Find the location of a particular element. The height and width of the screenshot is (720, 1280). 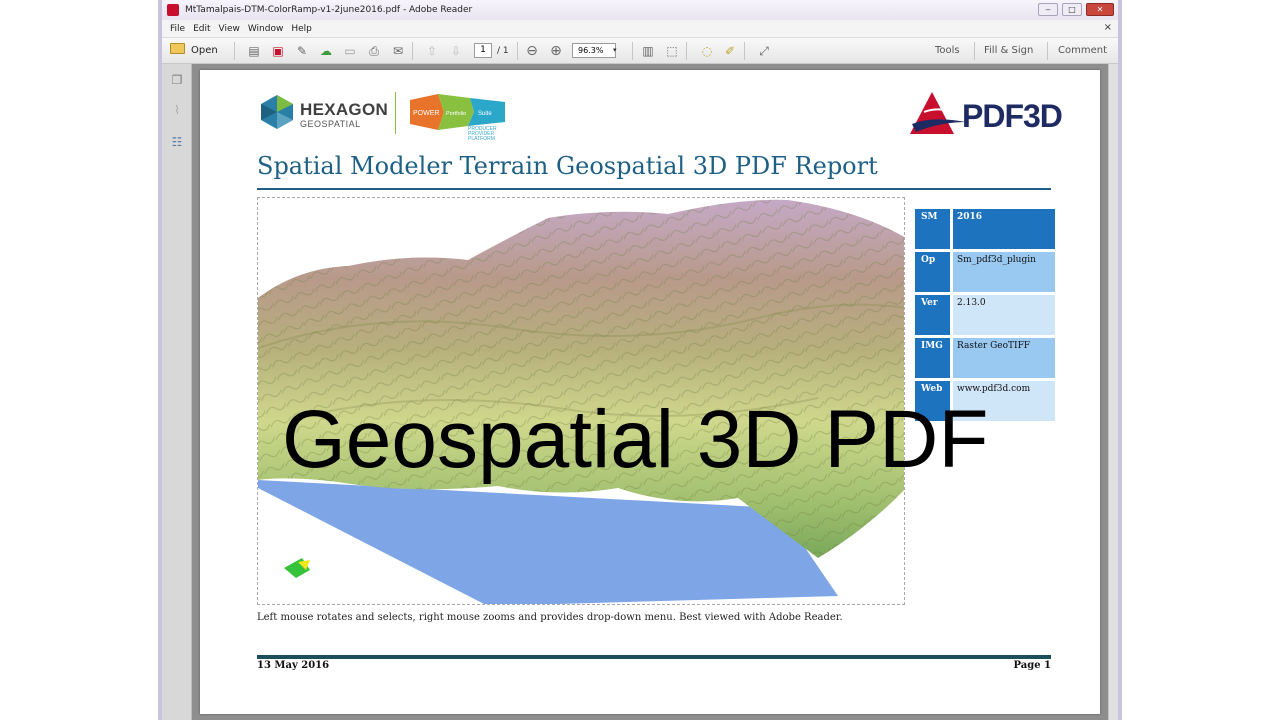

vertical-scrollbar is located at coordinates (1113, 392).